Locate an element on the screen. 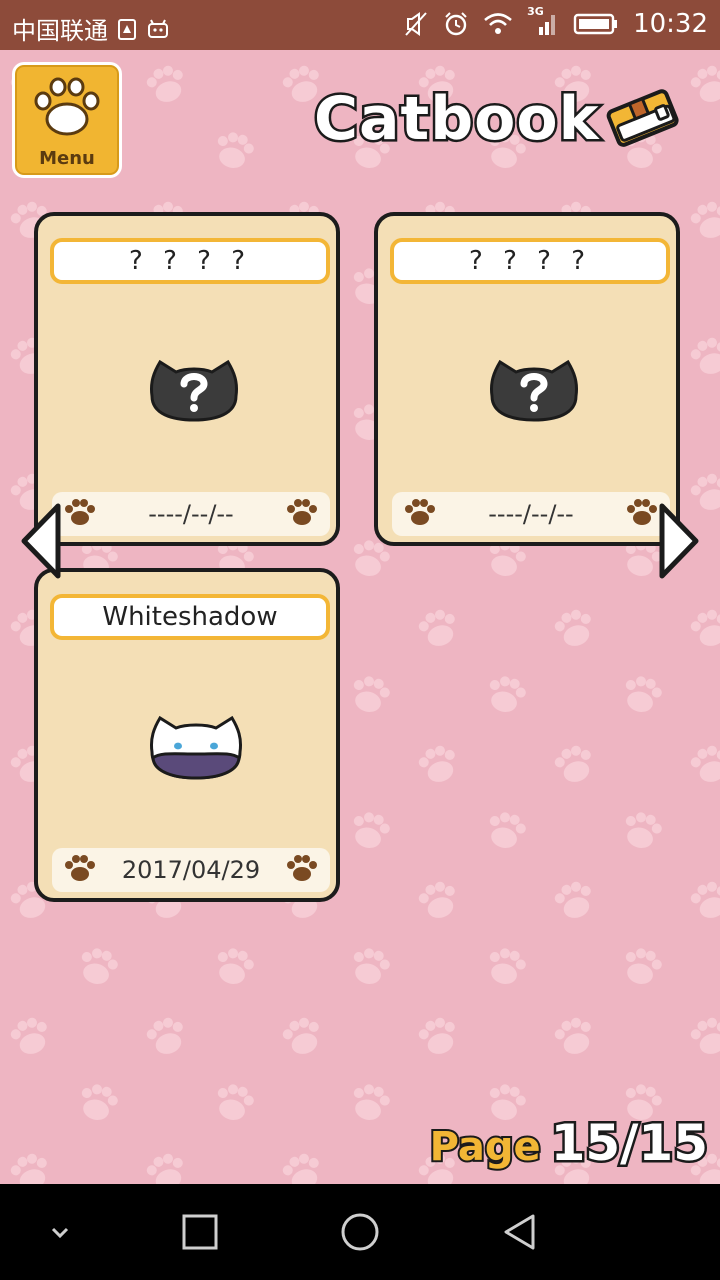 The width and height of the screenshot is (720, 1280). mute-icon is located at coordinates (416, 24).